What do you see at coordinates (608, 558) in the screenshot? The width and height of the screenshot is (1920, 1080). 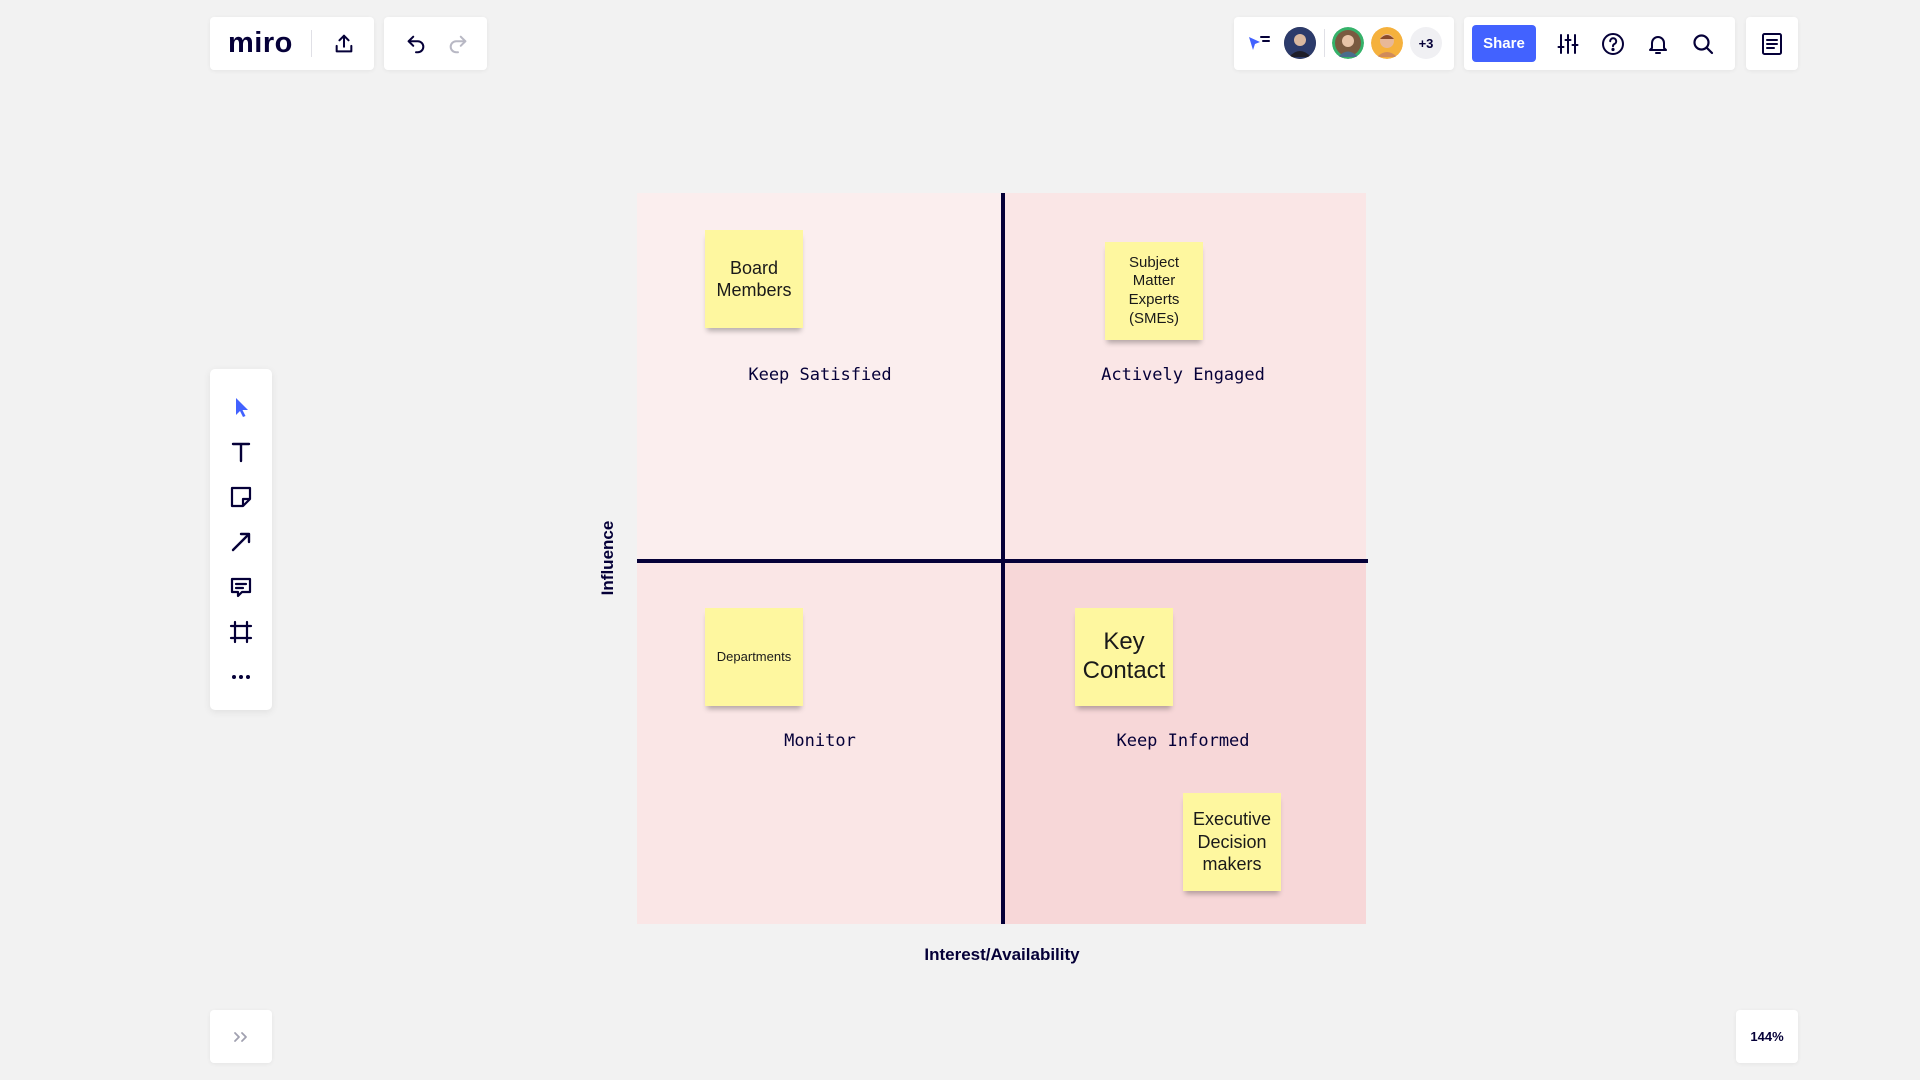 I see `y-axis-label: Influence` at bounding box center [608, 558].